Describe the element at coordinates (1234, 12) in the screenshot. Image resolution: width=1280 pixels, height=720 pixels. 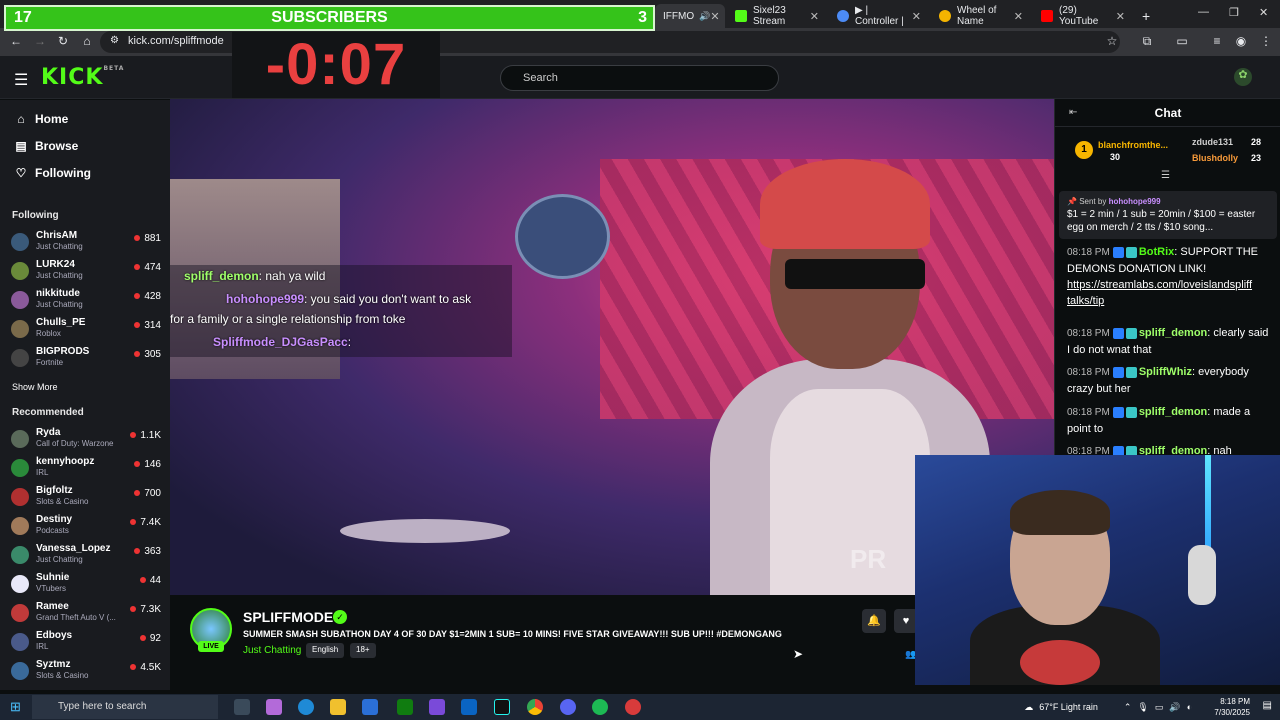
I see `restore-icon: ❐` at that location.